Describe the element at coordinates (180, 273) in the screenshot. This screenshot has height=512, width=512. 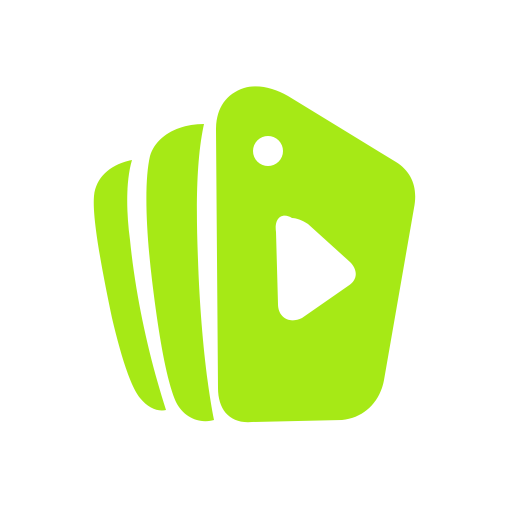
I see `middle-card-shape` at that location.